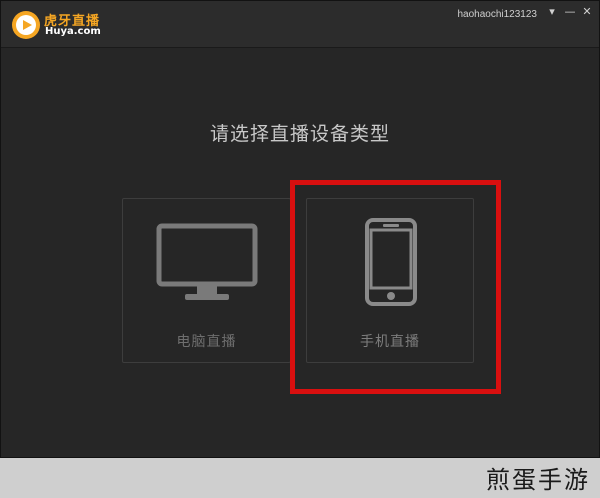  I want to click on logo-text-en: Huya.com, so click(73, 31).